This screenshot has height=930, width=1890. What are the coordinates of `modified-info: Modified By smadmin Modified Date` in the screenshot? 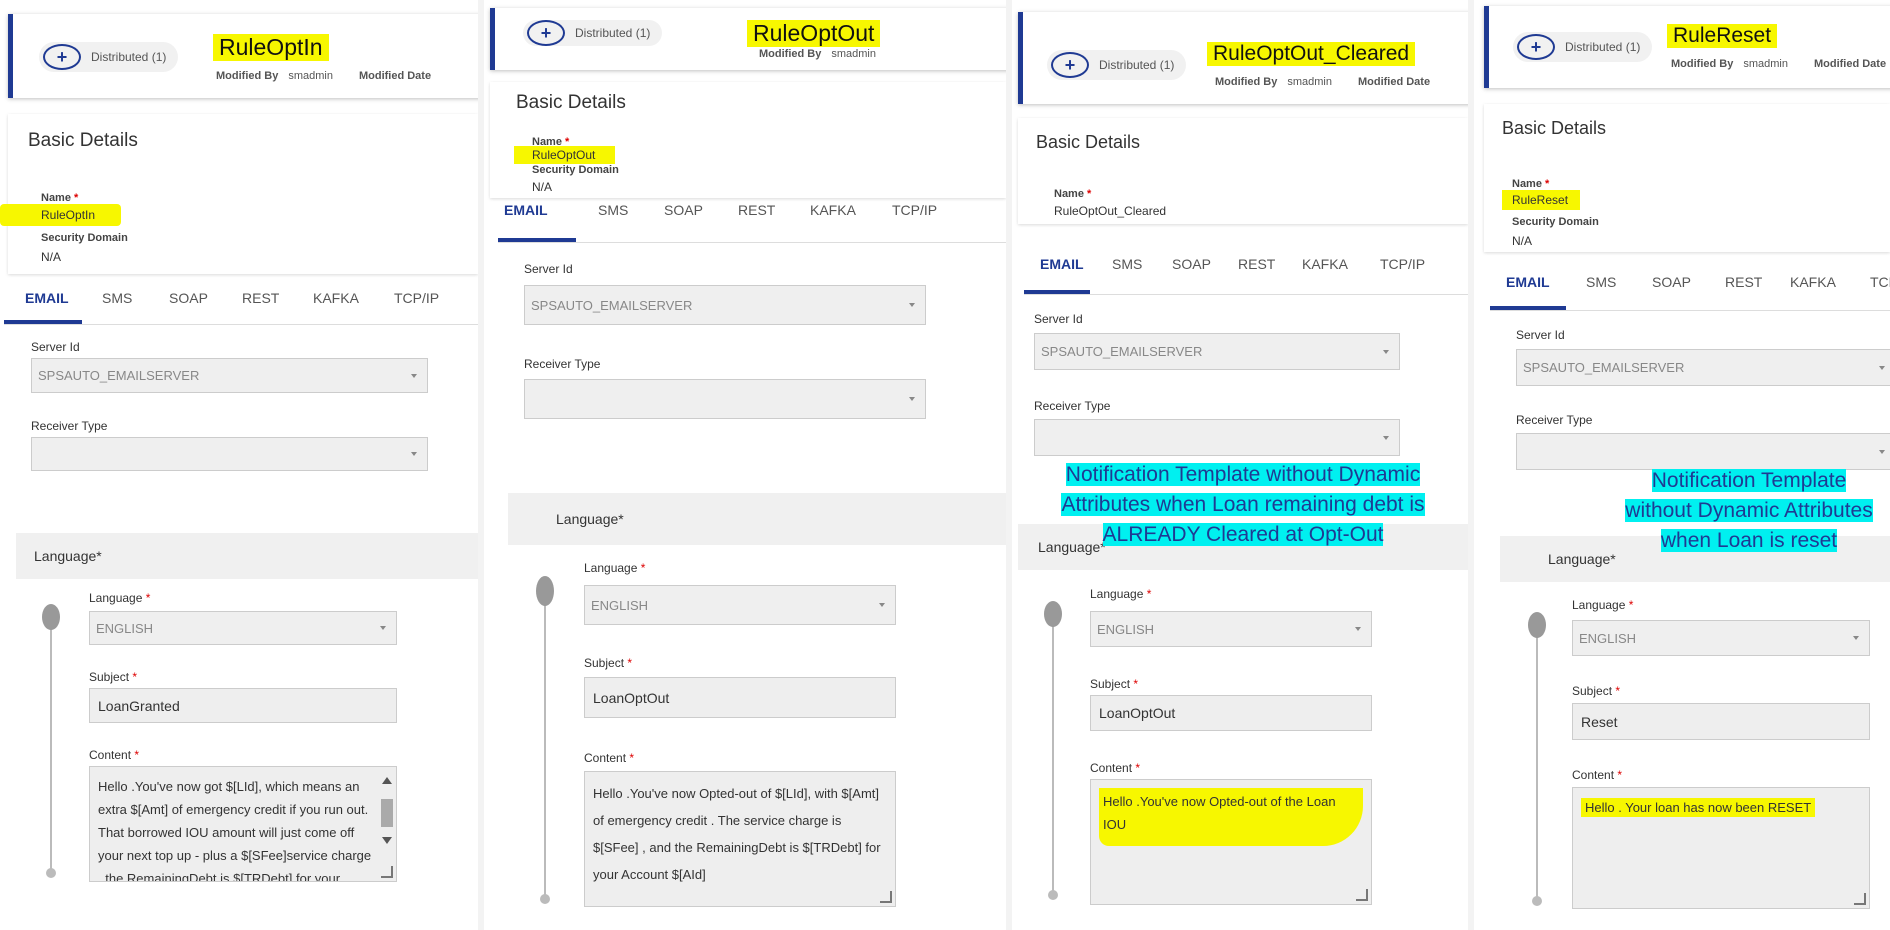 It's located at (324, 76).